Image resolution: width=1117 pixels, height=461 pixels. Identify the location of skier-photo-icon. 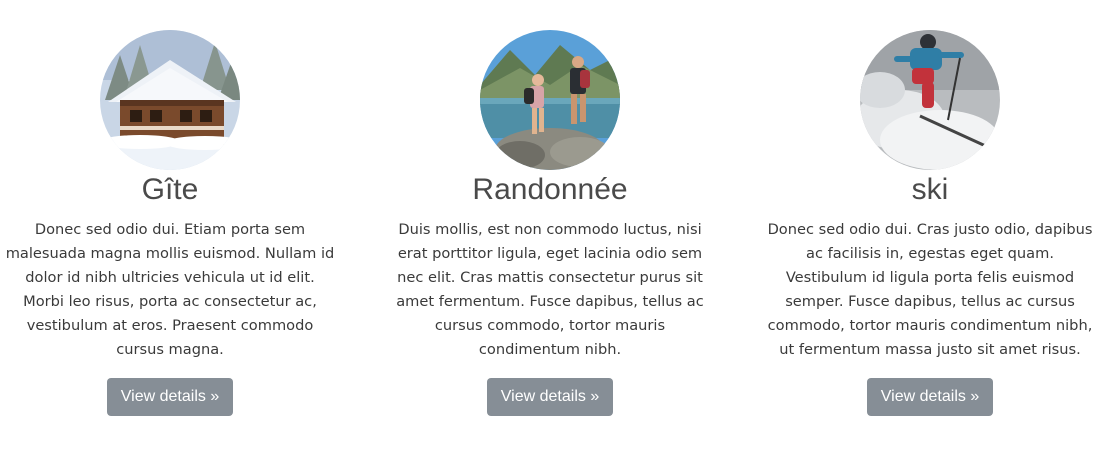
(930, 100).